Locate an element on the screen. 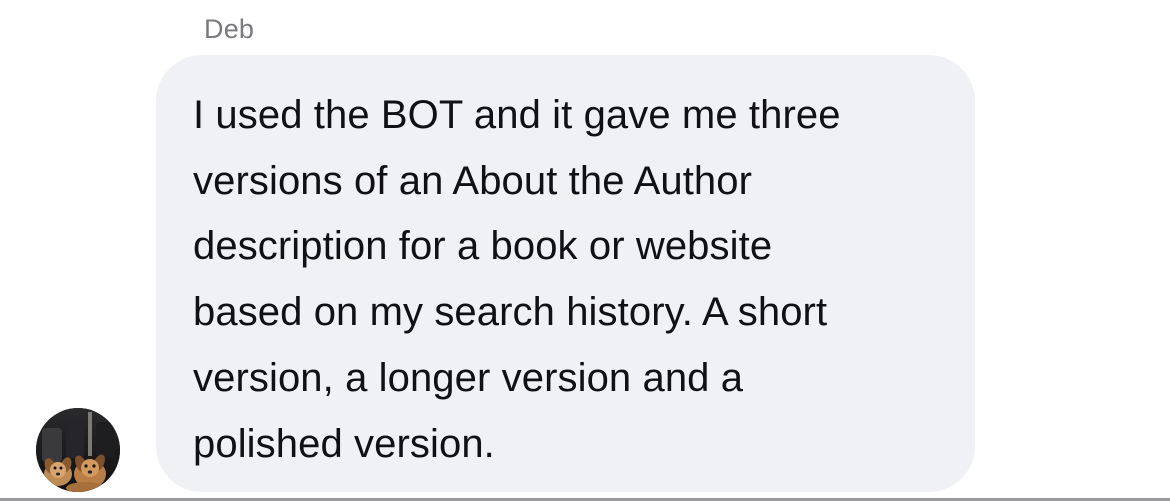  avatar-two-dogs-icon is located at coordinates (78, 450).